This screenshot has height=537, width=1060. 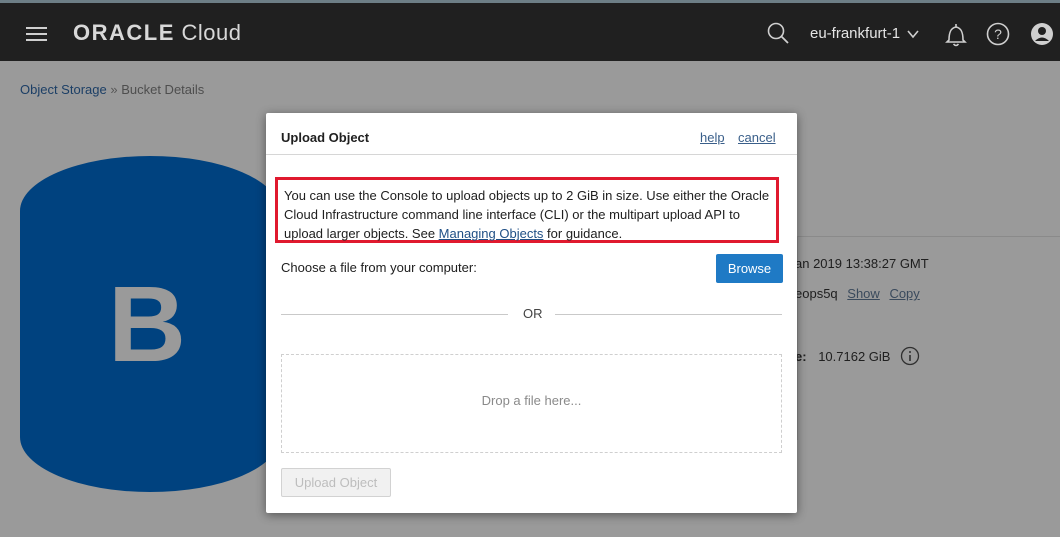 What do you see at coordinates (491, 233) in the screenshot?
I see `managing-objects-link: Managing Objects` at bounding box center [491, 233].